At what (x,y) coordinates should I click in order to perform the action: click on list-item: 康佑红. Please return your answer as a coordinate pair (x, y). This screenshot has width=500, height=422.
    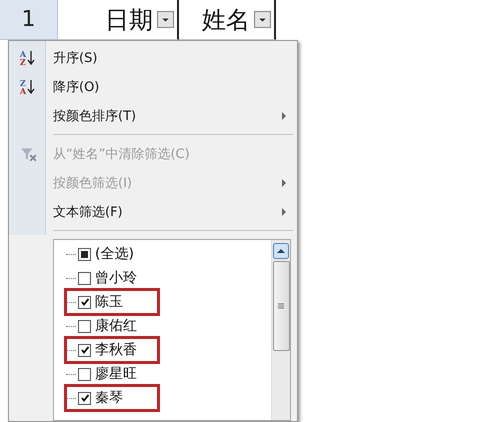
    Looking at the image, I should click on (112, 326).